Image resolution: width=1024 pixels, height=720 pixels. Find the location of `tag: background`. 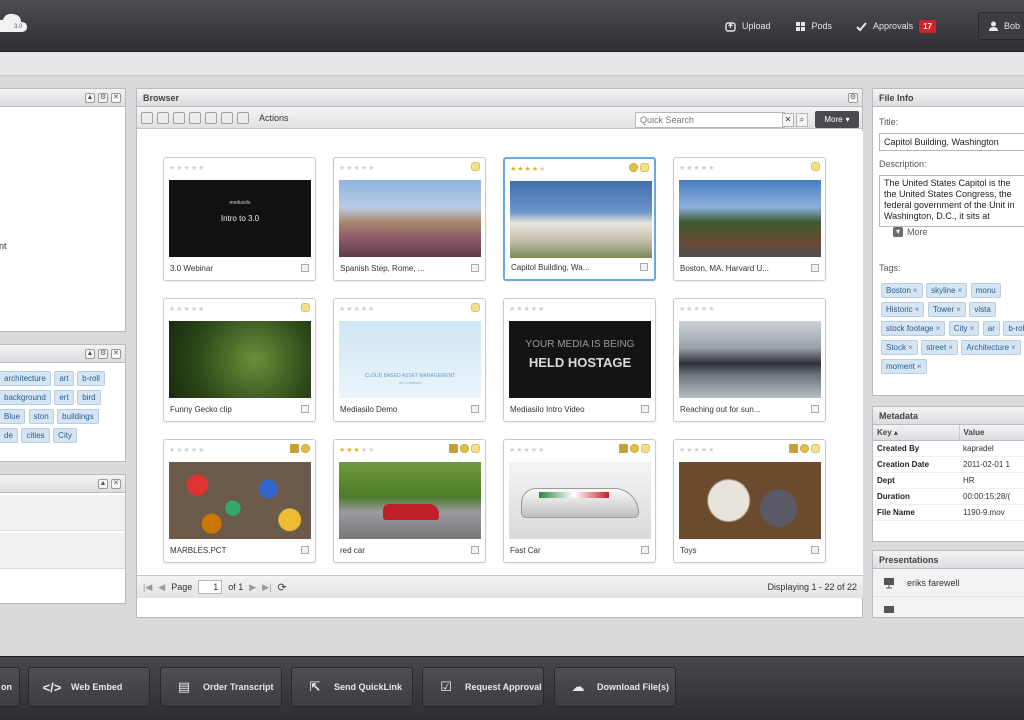

tag: background is located at coordinates (25, 397).